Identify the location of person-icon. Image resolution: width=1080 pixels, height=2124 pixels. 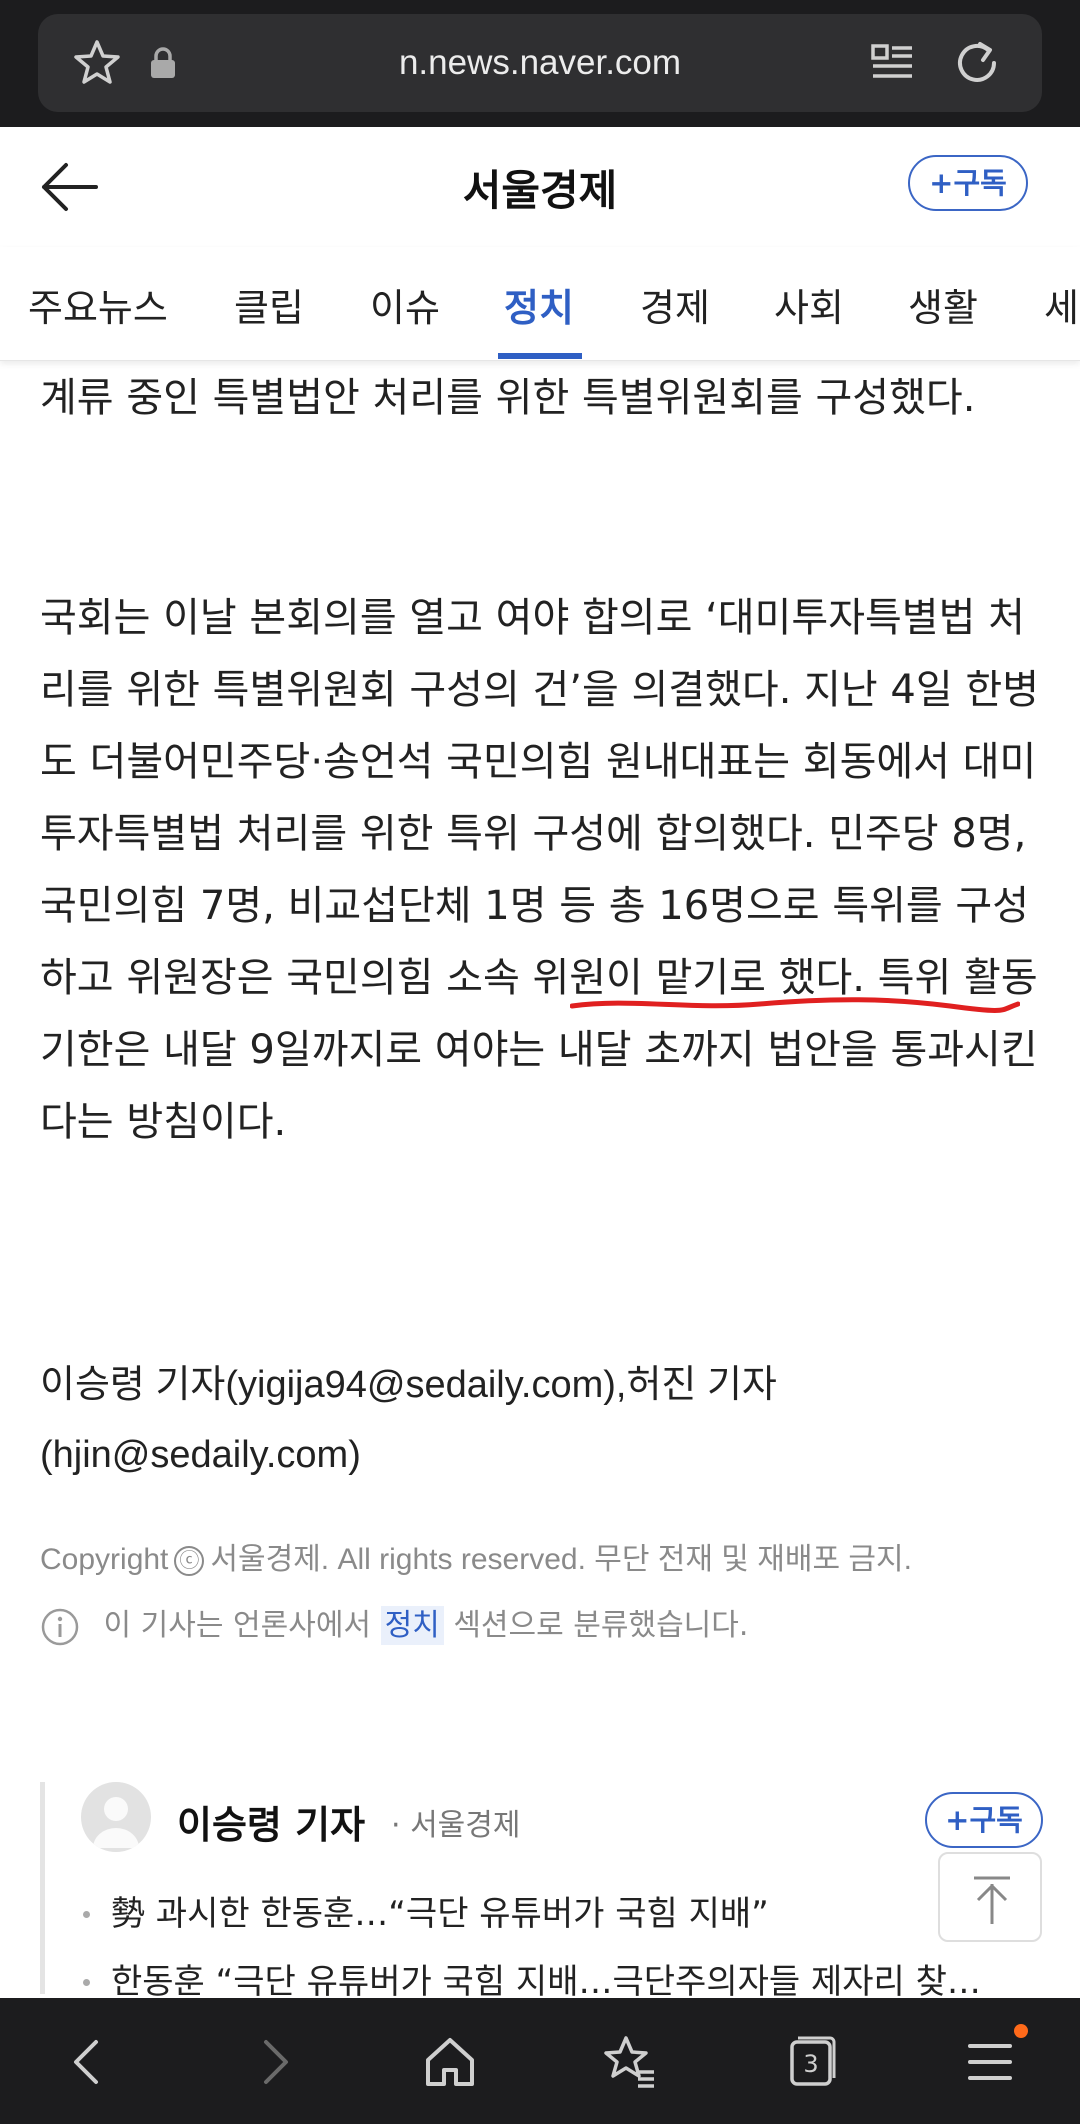
(116, 1822).